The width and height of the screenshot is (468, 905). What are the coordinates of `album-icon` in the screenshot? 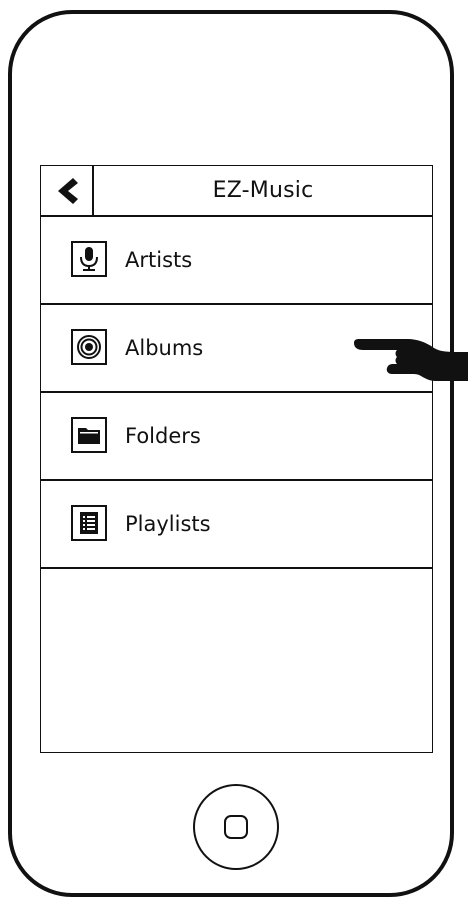 It's located at (89, 347).